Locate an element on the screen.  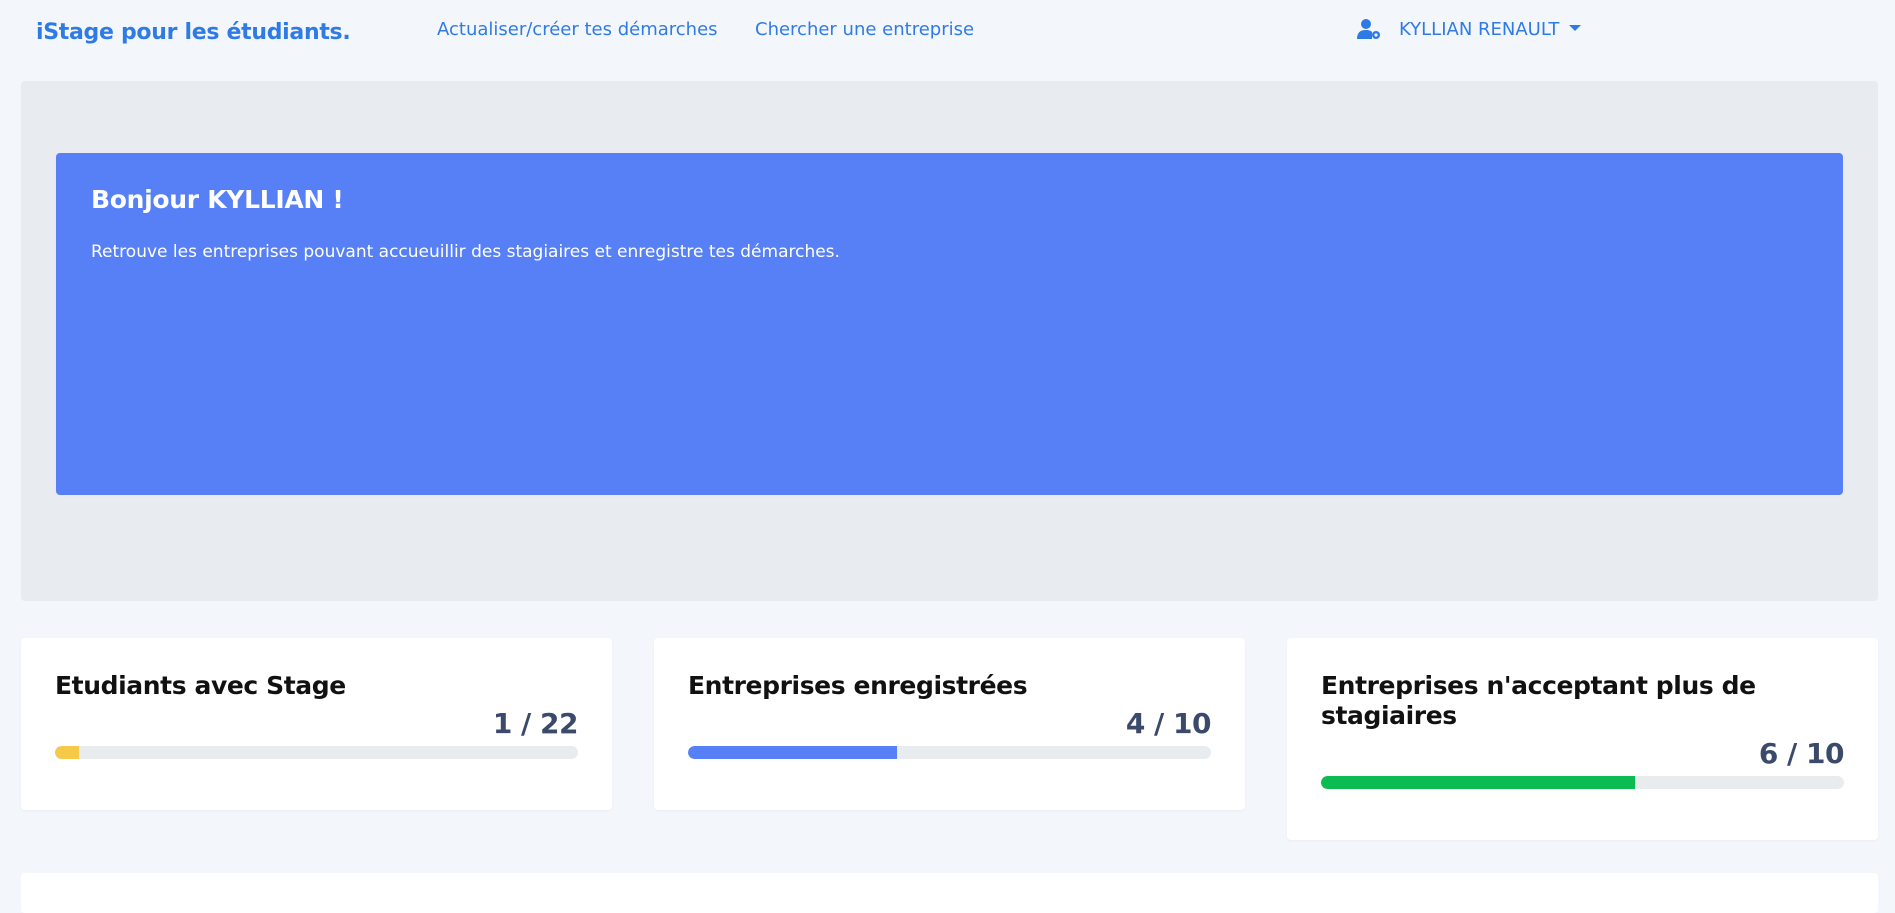
content-card is located at coordinates (949, 893).